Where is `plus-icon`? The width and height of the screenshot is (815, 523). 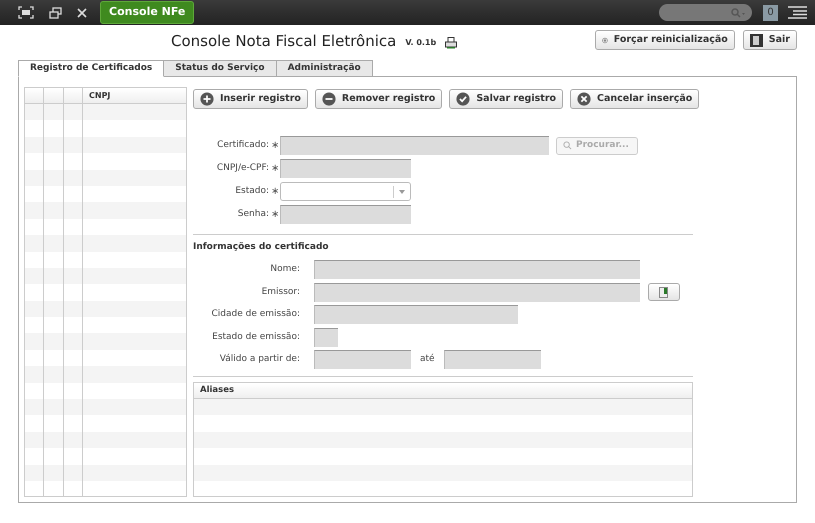
plus-icon is located at coordinates (207, 99).